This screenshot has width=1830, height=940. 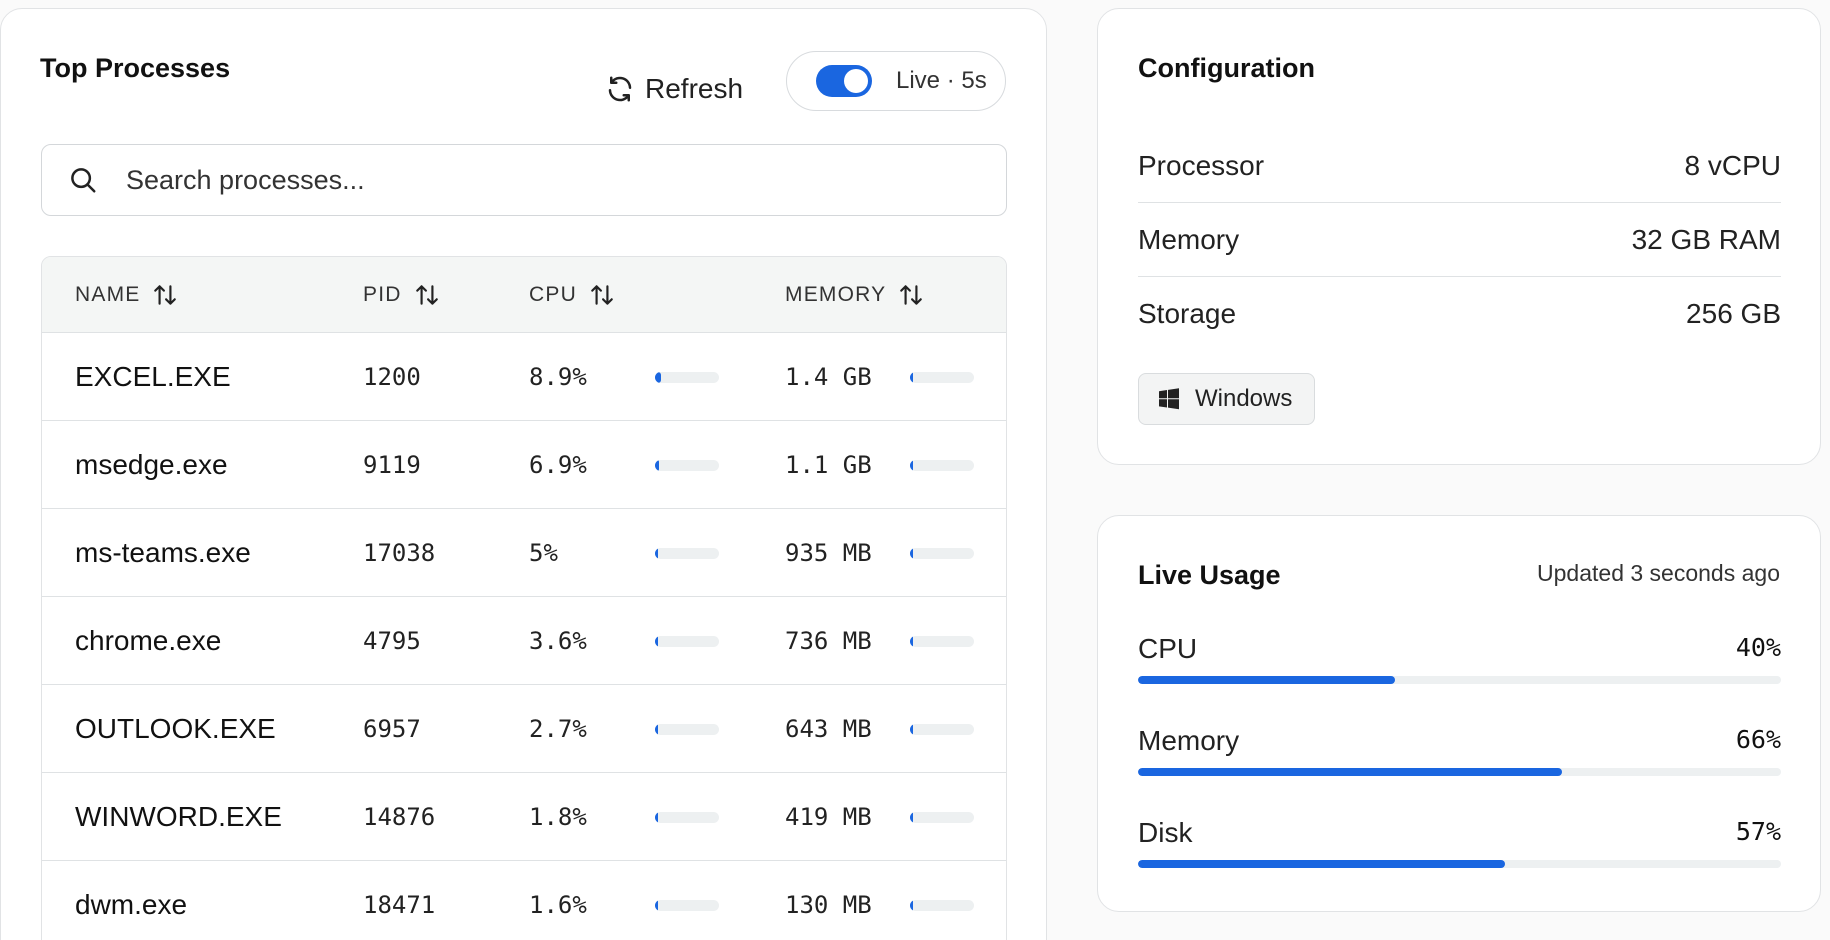 I want to click on search-box, so click(x=524, y=180).